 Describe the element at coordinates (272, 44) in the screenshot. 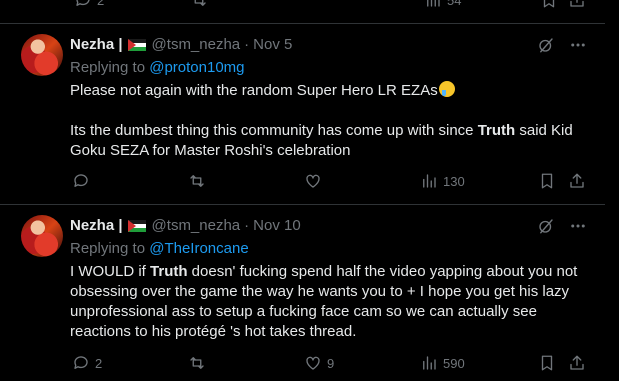

I see `tweet-date: Nov 5` at that location.